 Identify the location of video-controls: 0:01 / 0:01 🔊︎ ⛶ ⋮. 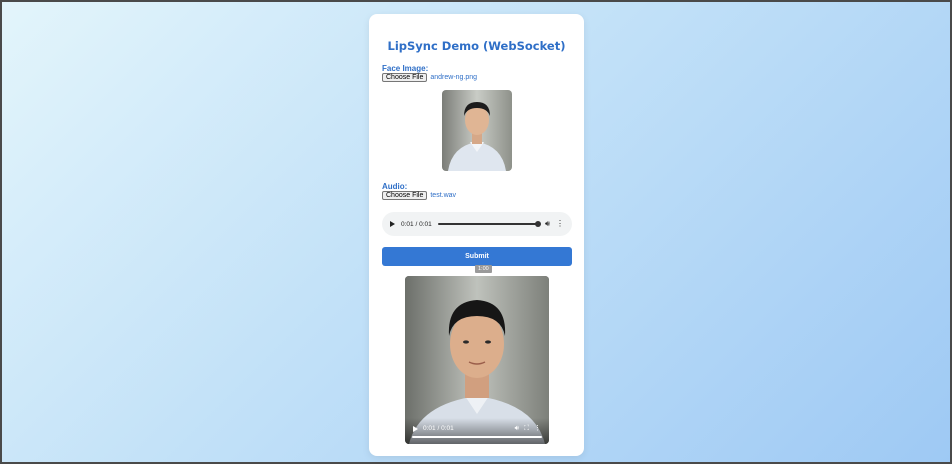
(477, 431).